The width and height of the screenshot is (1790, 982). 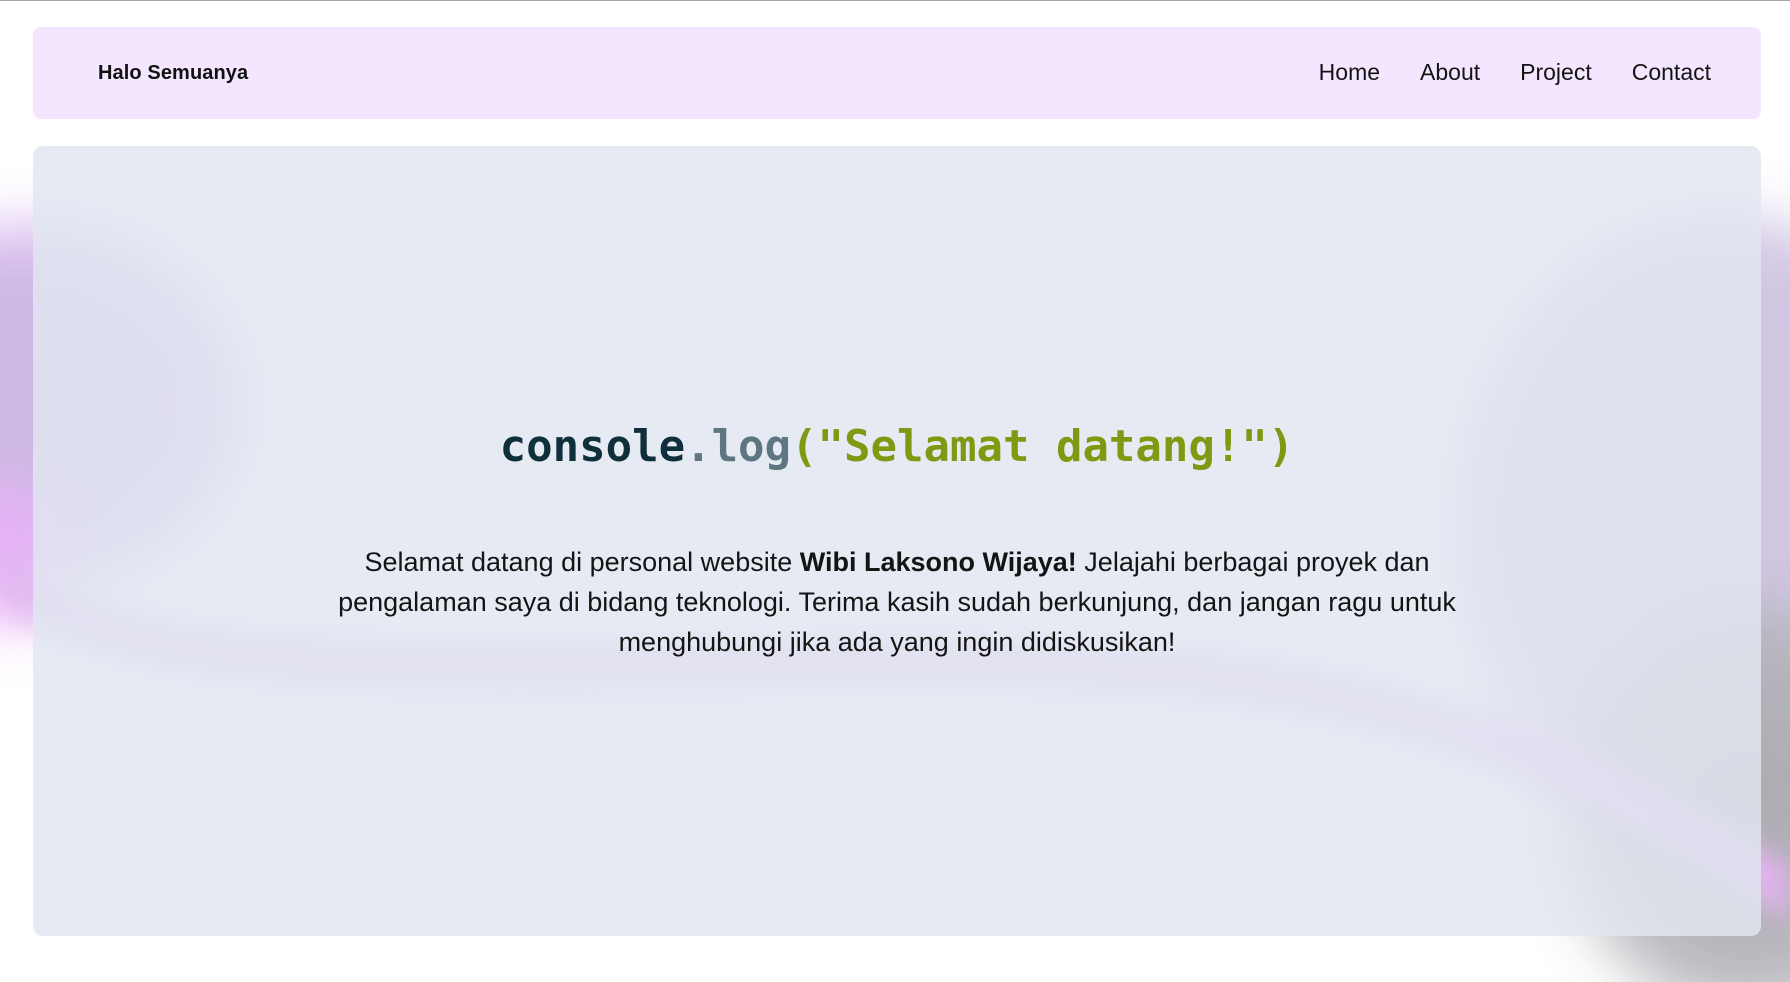 I want to click on code-object: console, so click(x=592, y=446).